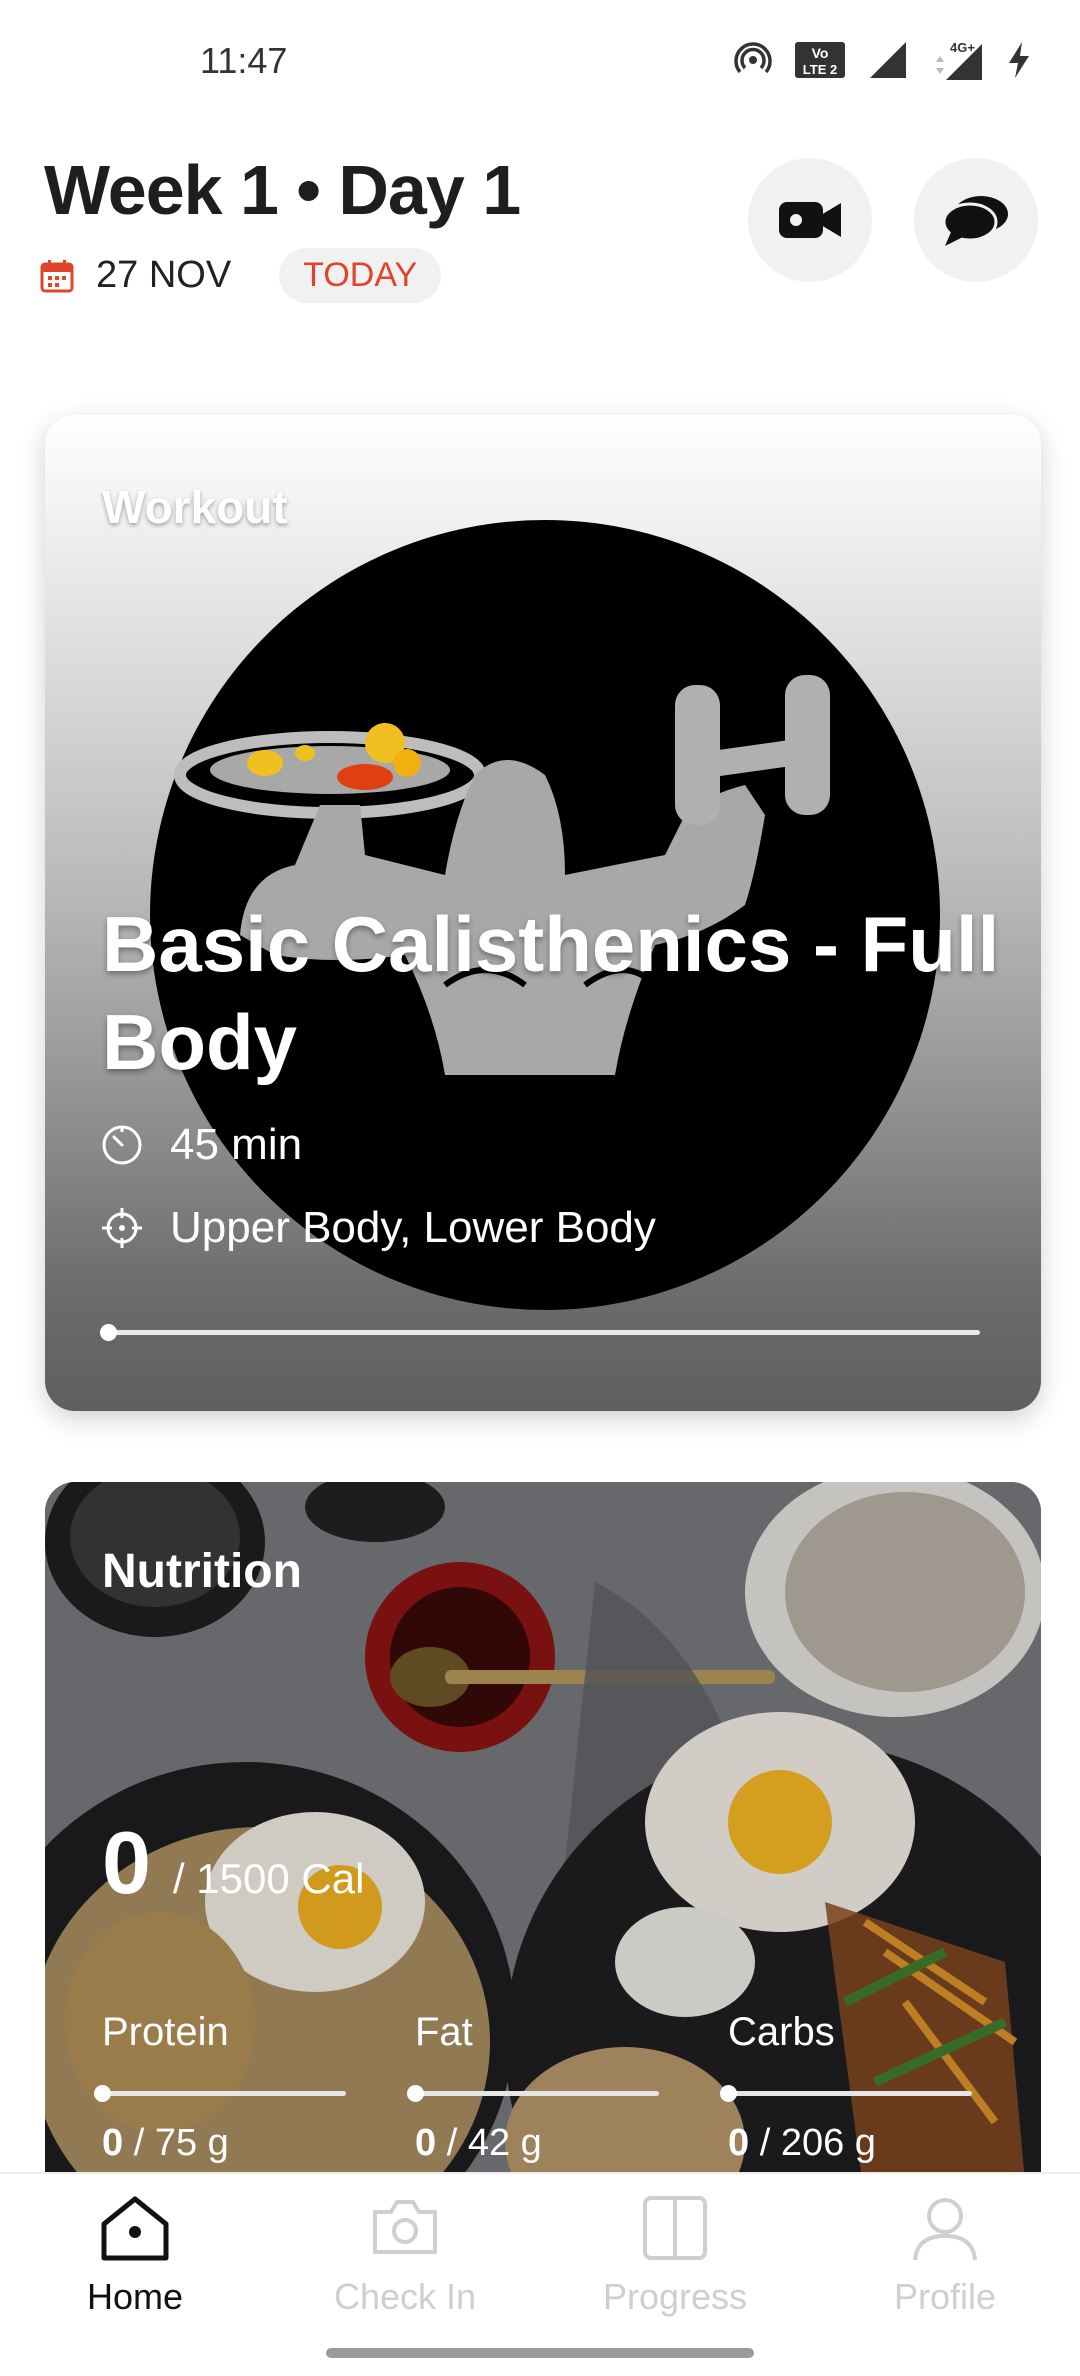 Image resolution: width=1080 pixels, height=2376 pixels. Describe the element at coordinates (108, 1332) in the screenshot. I see `workout-progress-handle` at that location.